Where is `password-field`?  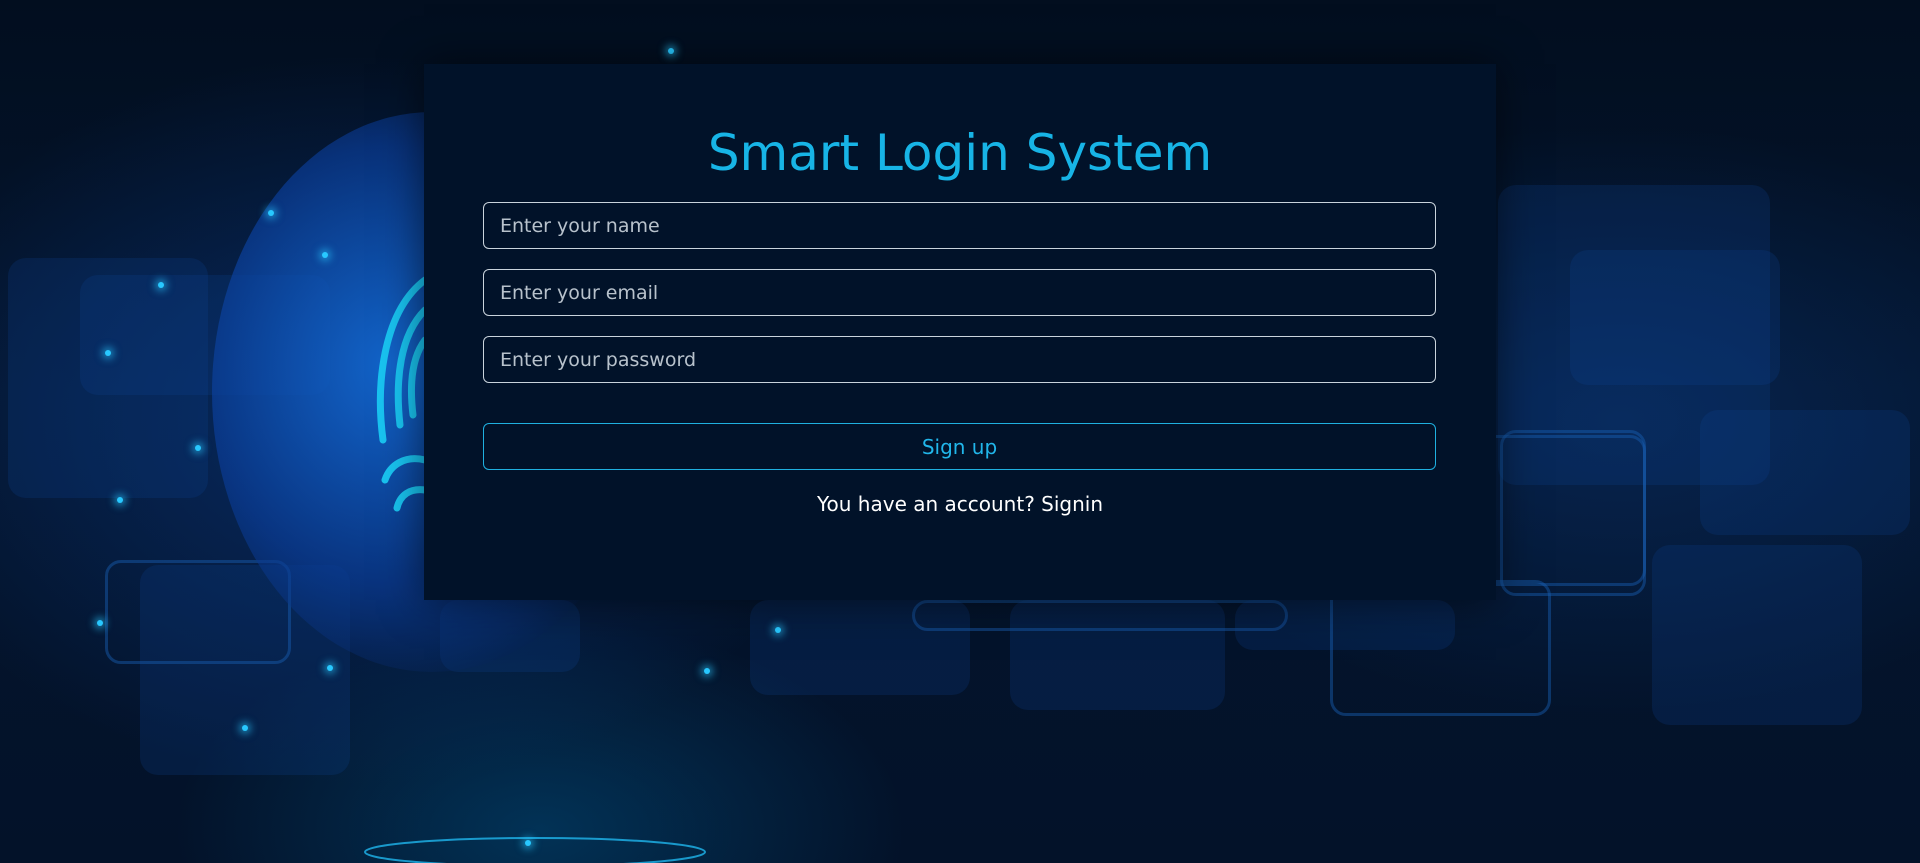
password-field is located at coordinates (959, 359).